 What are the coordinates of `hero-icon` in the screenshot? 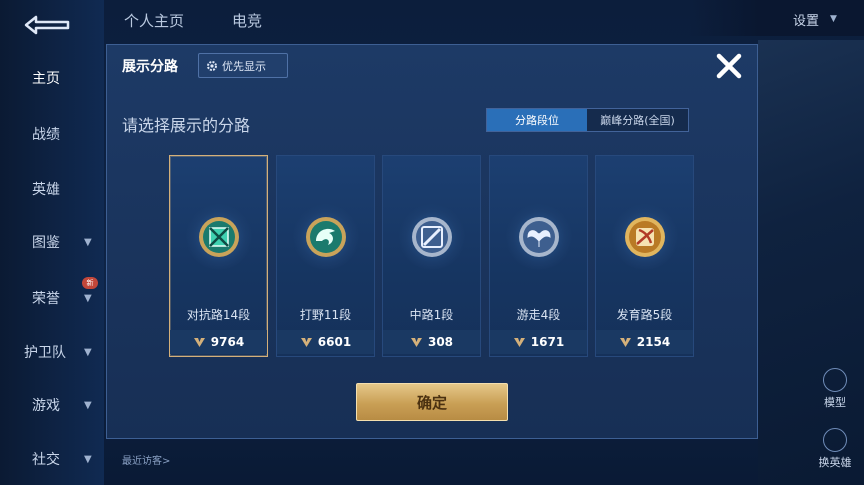 It's located at (835, 440).